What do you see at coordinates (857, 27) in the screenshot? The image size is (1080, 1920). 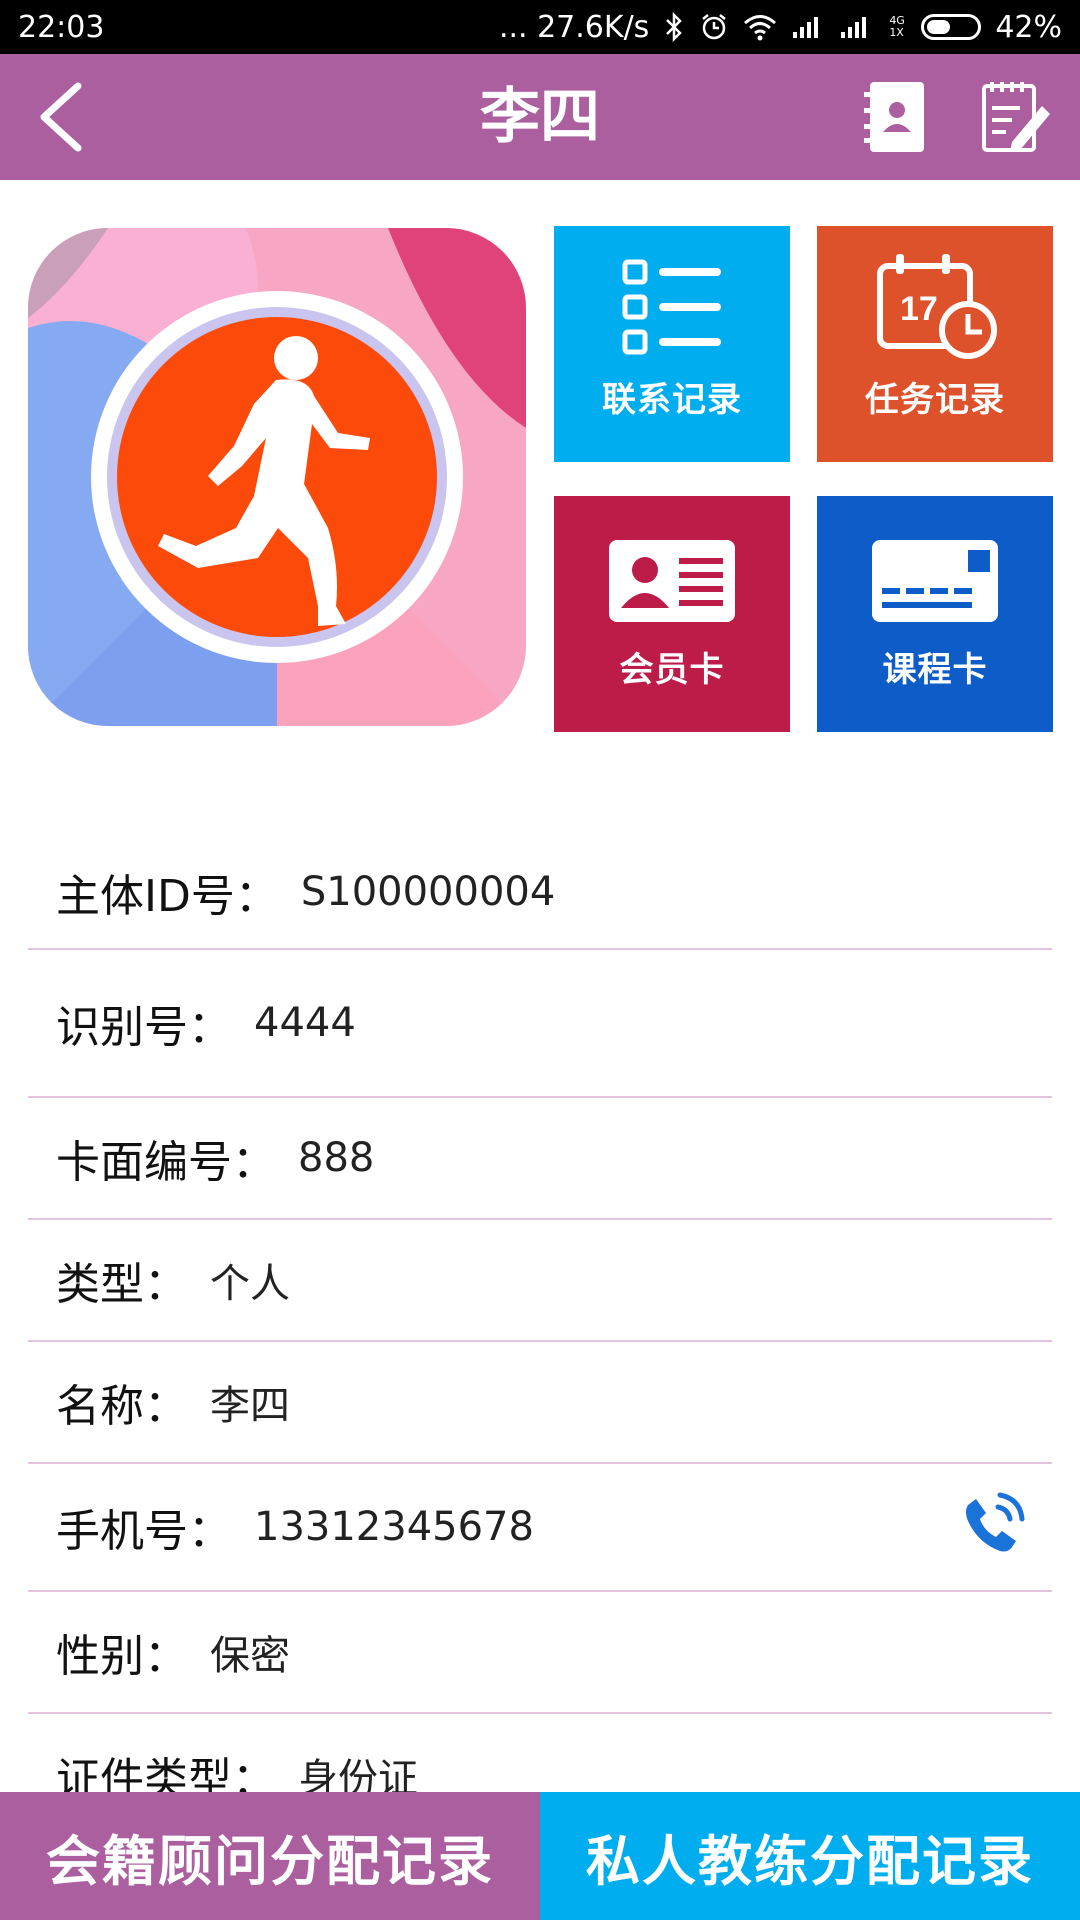 I see `signal-4g-icon` at bounding box center [857, 27].